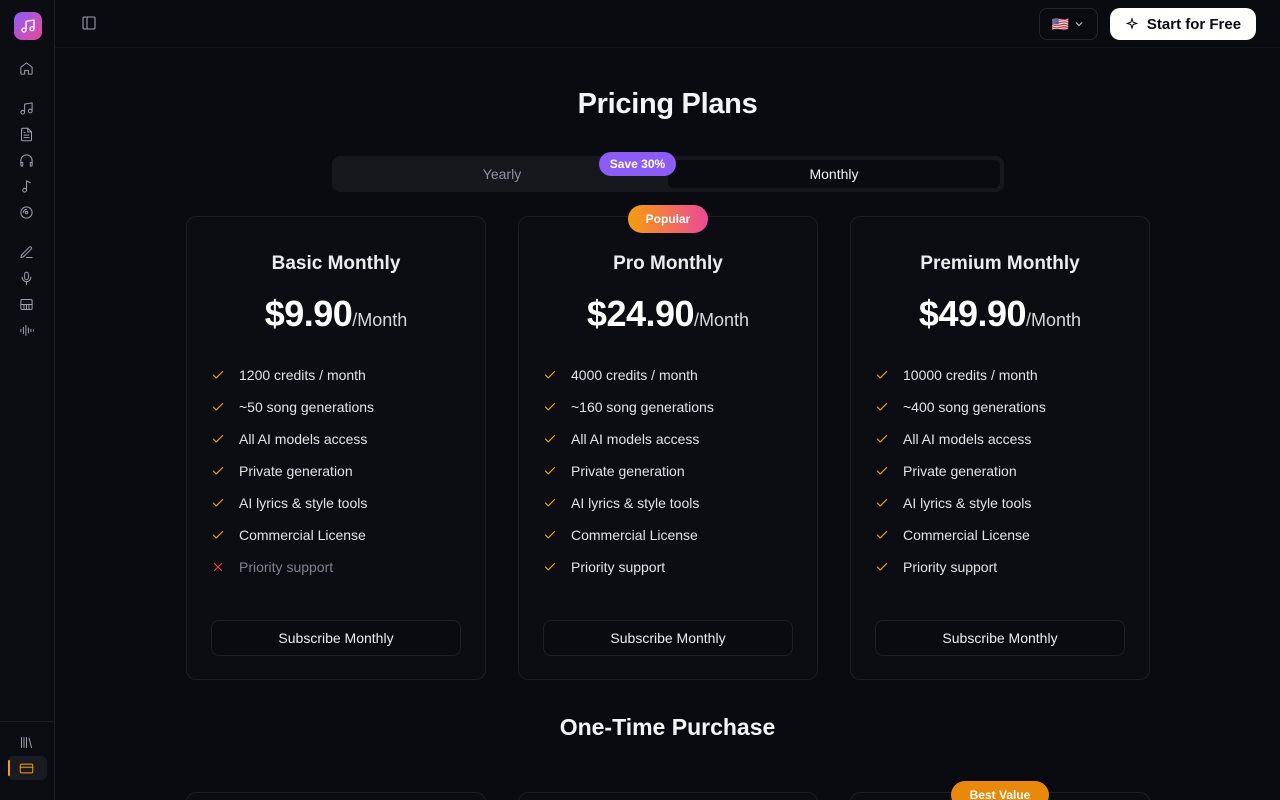 The width and height of the screenshot is (1280, 800). I want to click on app-logo, so click(28, 26).